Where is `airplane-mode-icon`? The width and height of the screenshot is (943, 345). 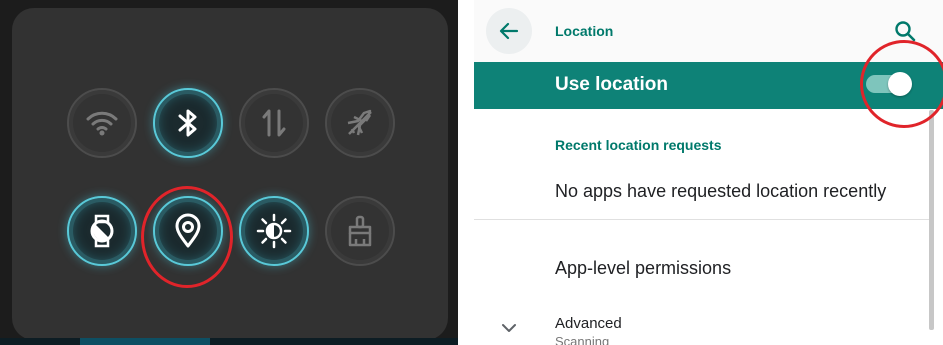
airplane-mode-icon is located at coordinates (359, 122).